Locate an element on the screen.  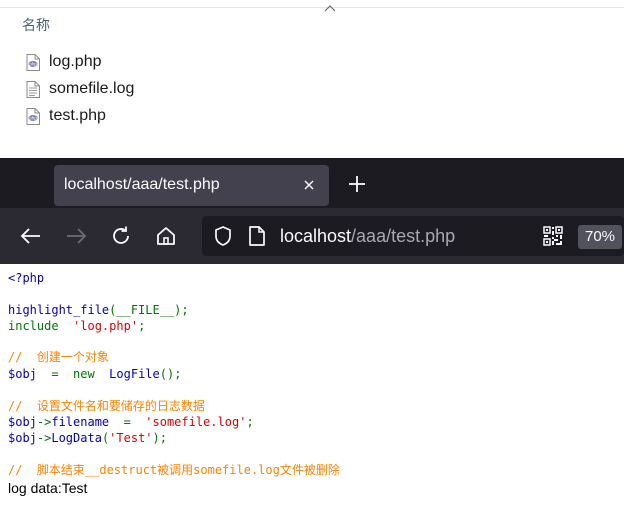
page-icon is located at coordinates (257, 236).